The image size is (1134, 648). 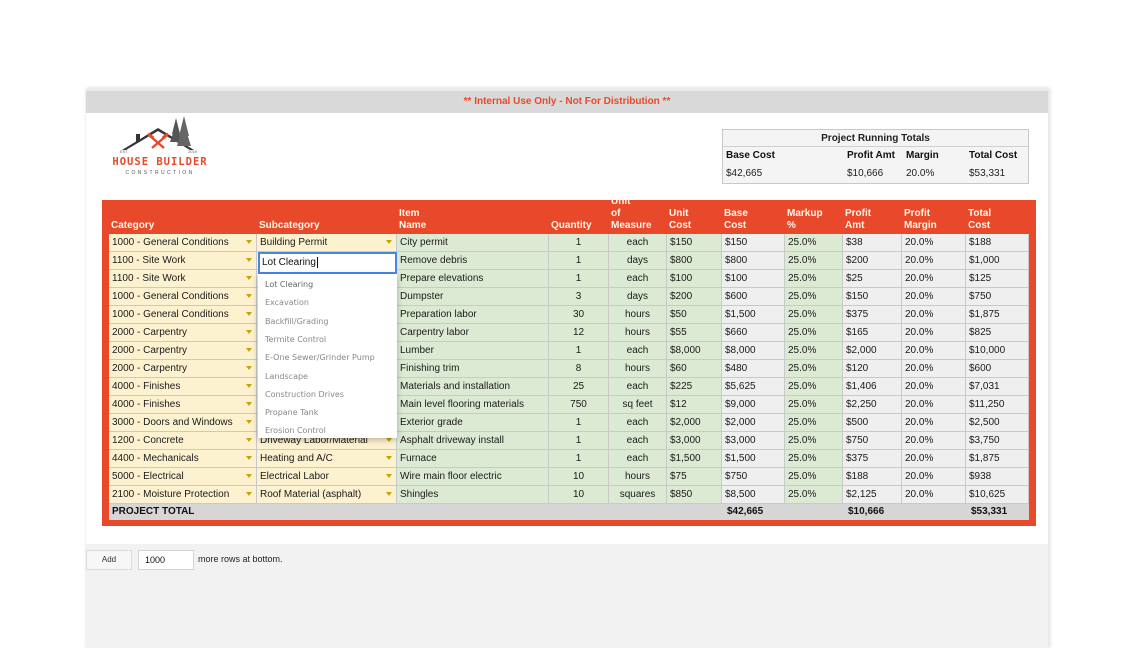 I want to click on base-cost-cell: $2,000, so click(x=753, y=423).